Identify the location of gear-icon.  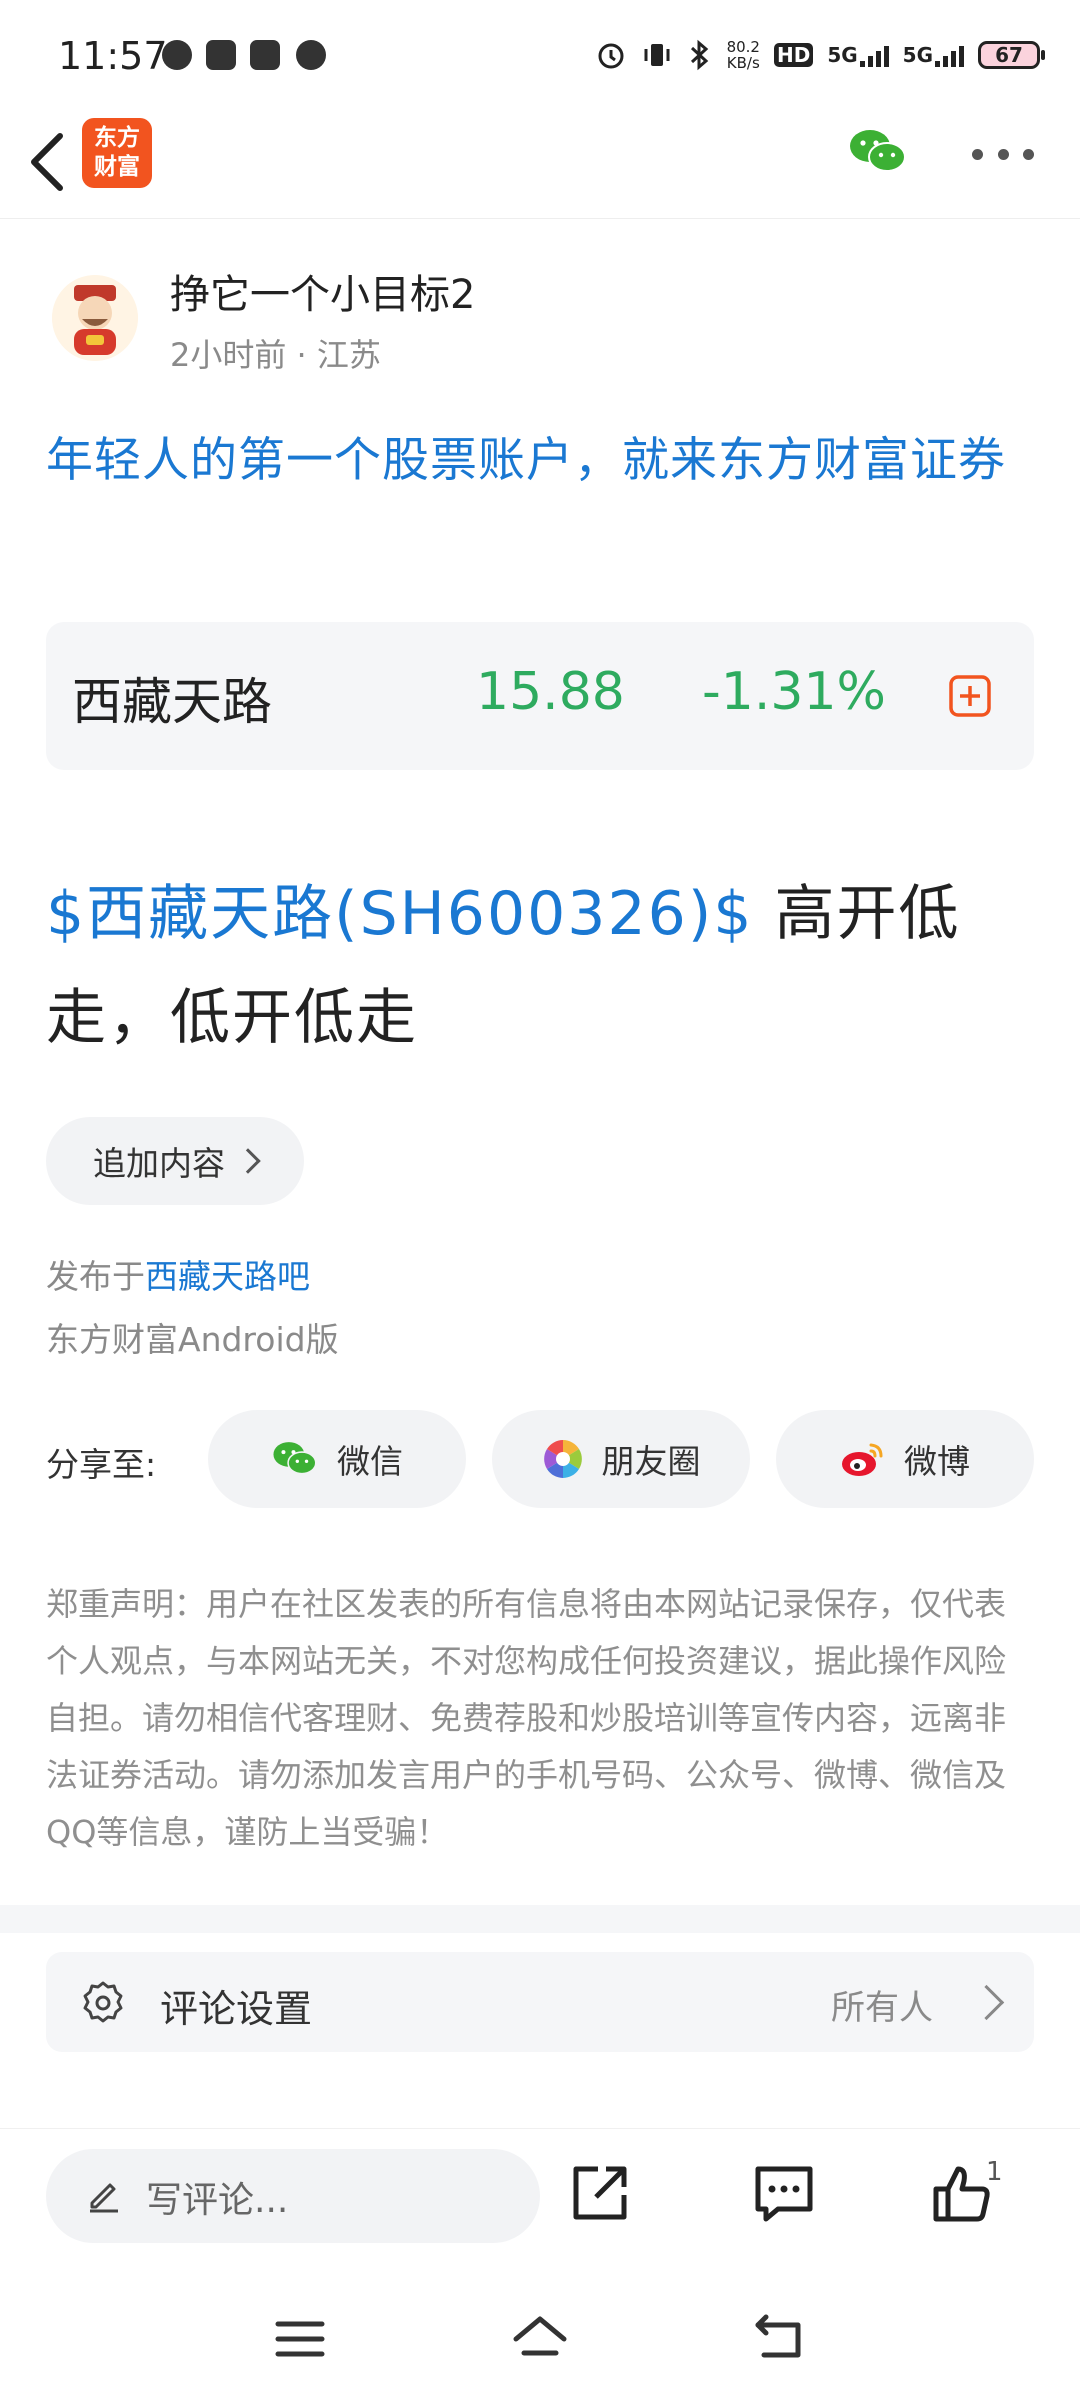
(103, 2003).